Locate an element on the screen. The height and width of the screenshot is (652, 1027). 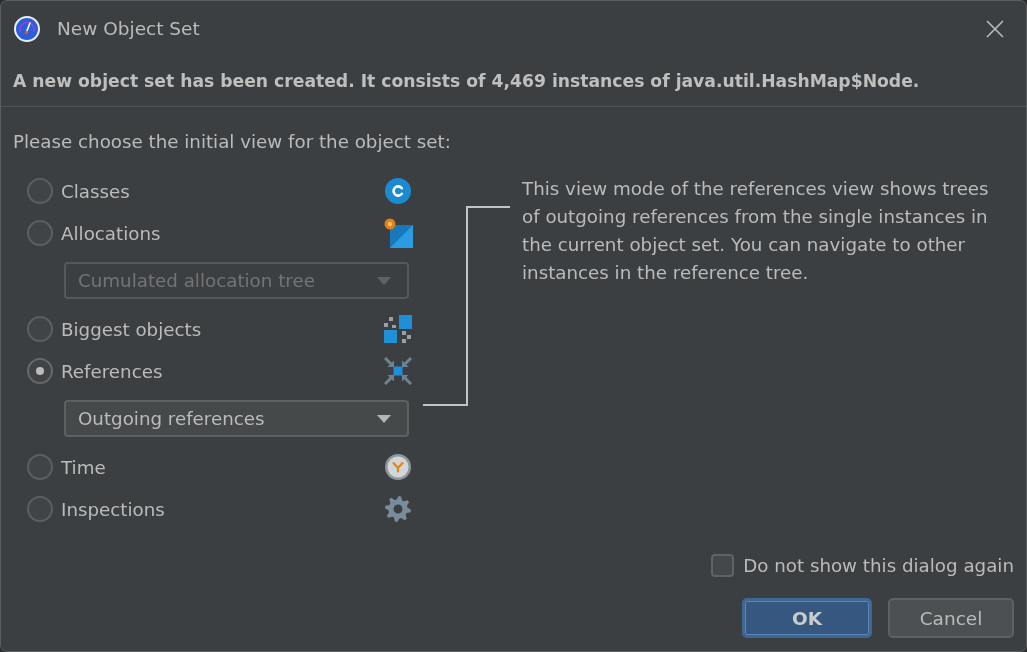
class-c-icon is located at coordinates (398, 191).